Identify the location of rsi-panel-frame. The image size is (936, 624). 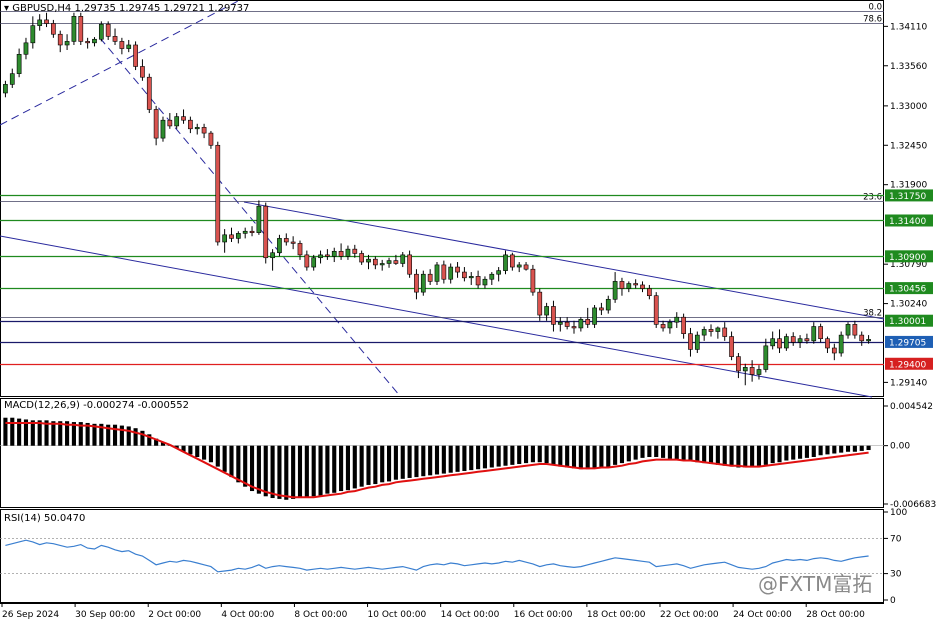
(442, 556).